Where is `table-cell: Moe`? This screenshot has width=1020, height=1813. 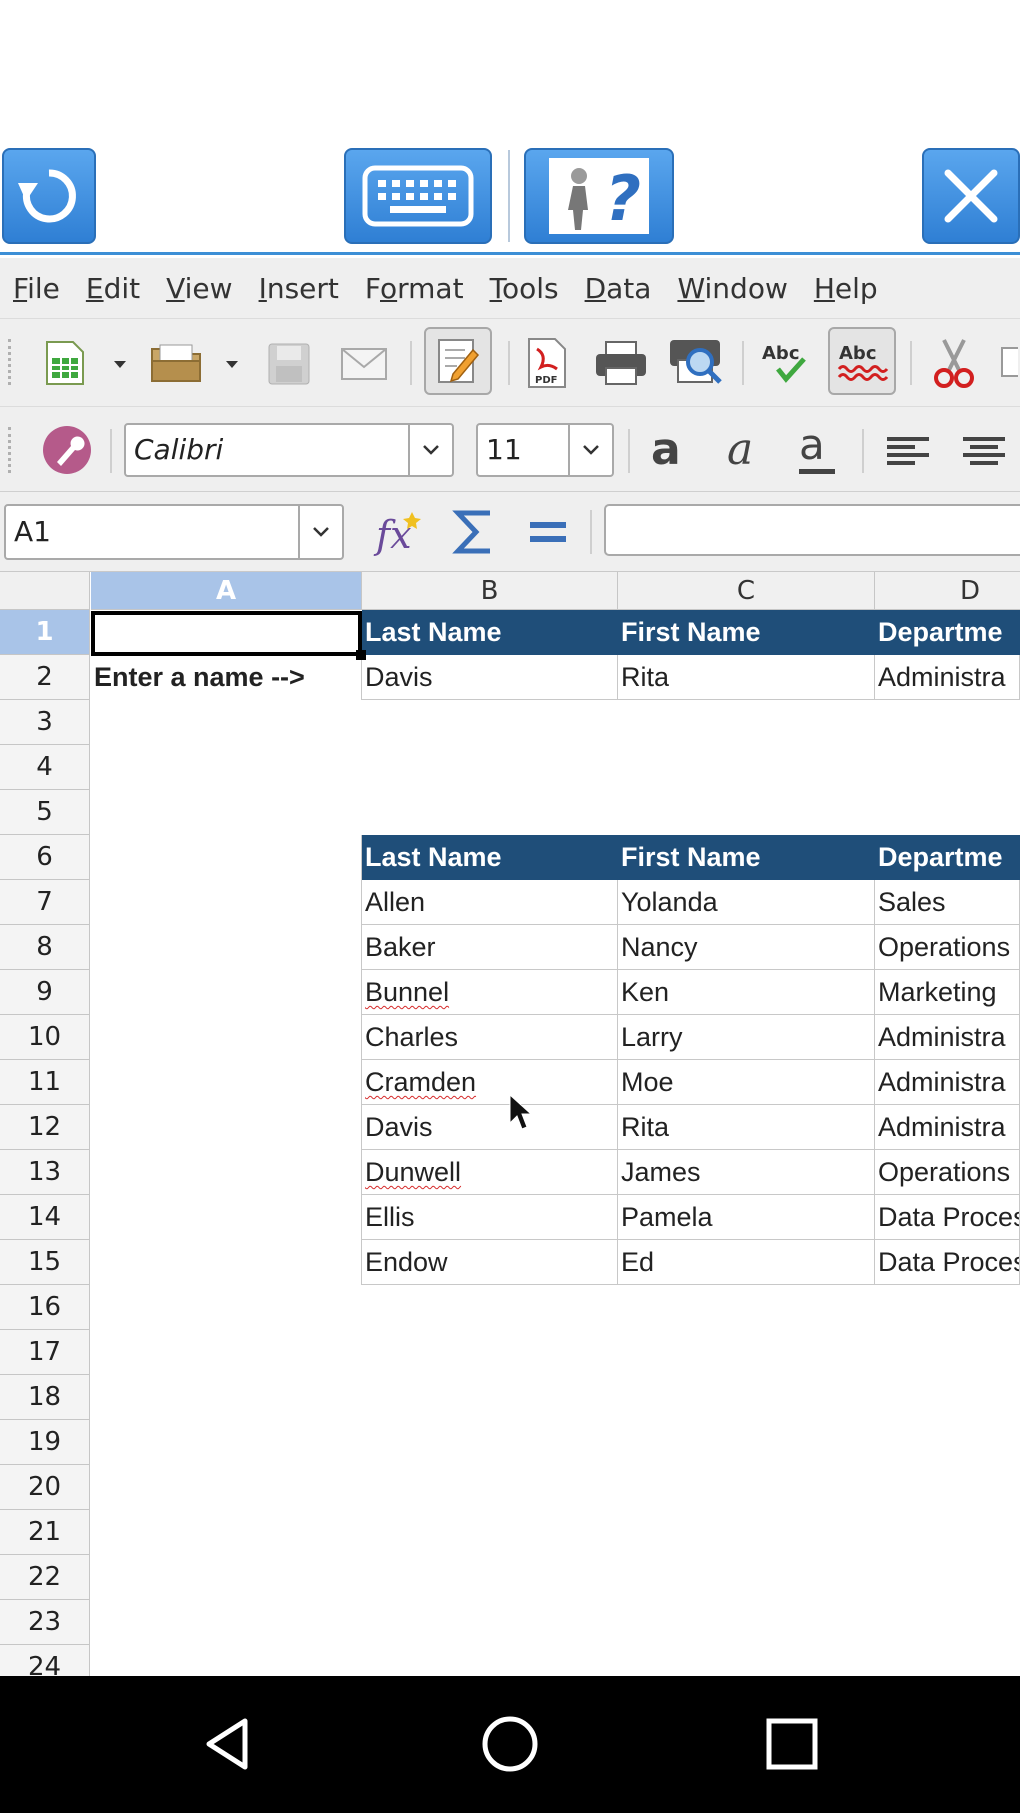
table-cell: Moe is located at coordinates (746, 1082).